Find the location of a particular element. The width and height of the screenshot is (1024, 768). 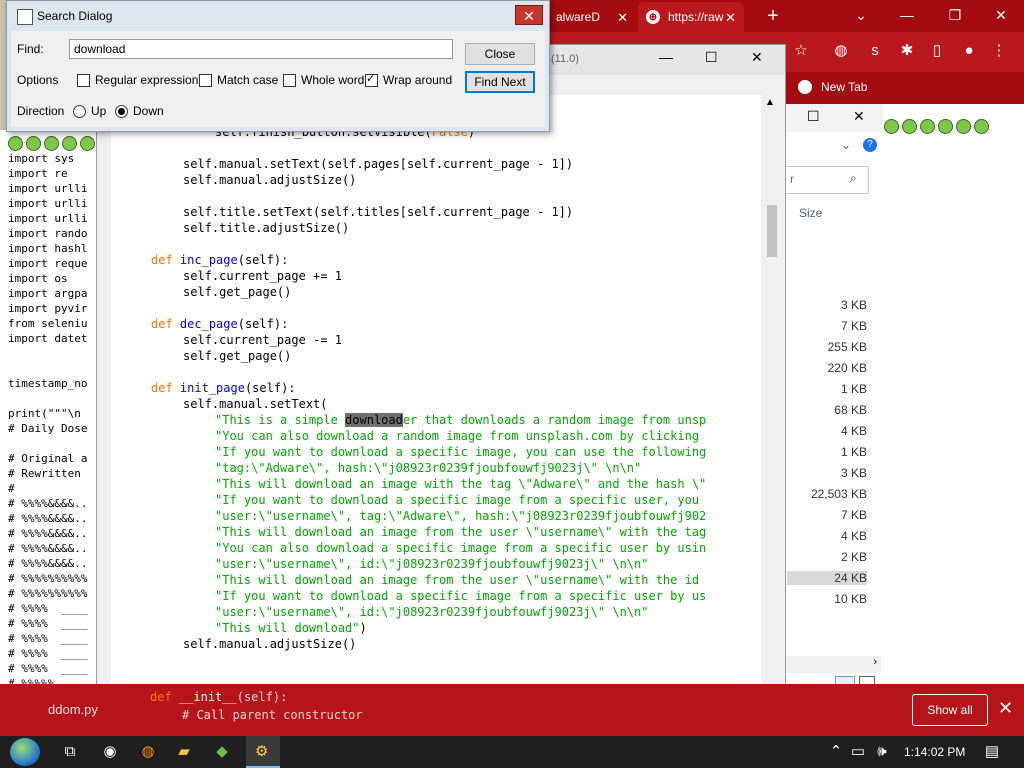

code-line: # is located at coordinates (11, 488).